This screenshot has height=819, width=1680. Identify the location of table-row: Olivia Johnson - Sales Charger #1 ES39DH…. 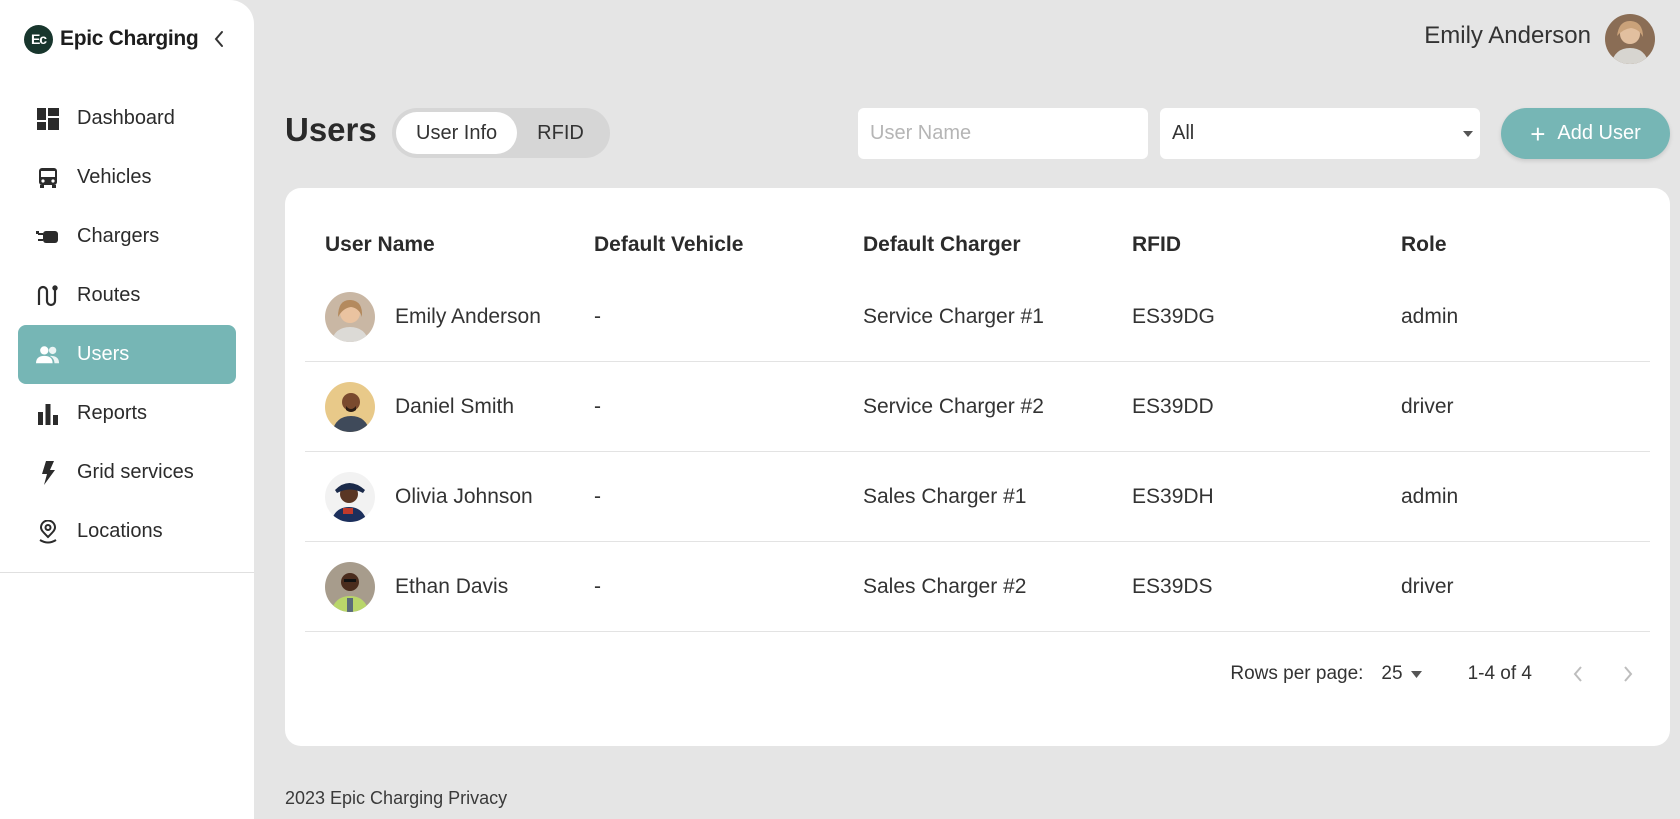
(977, 497).